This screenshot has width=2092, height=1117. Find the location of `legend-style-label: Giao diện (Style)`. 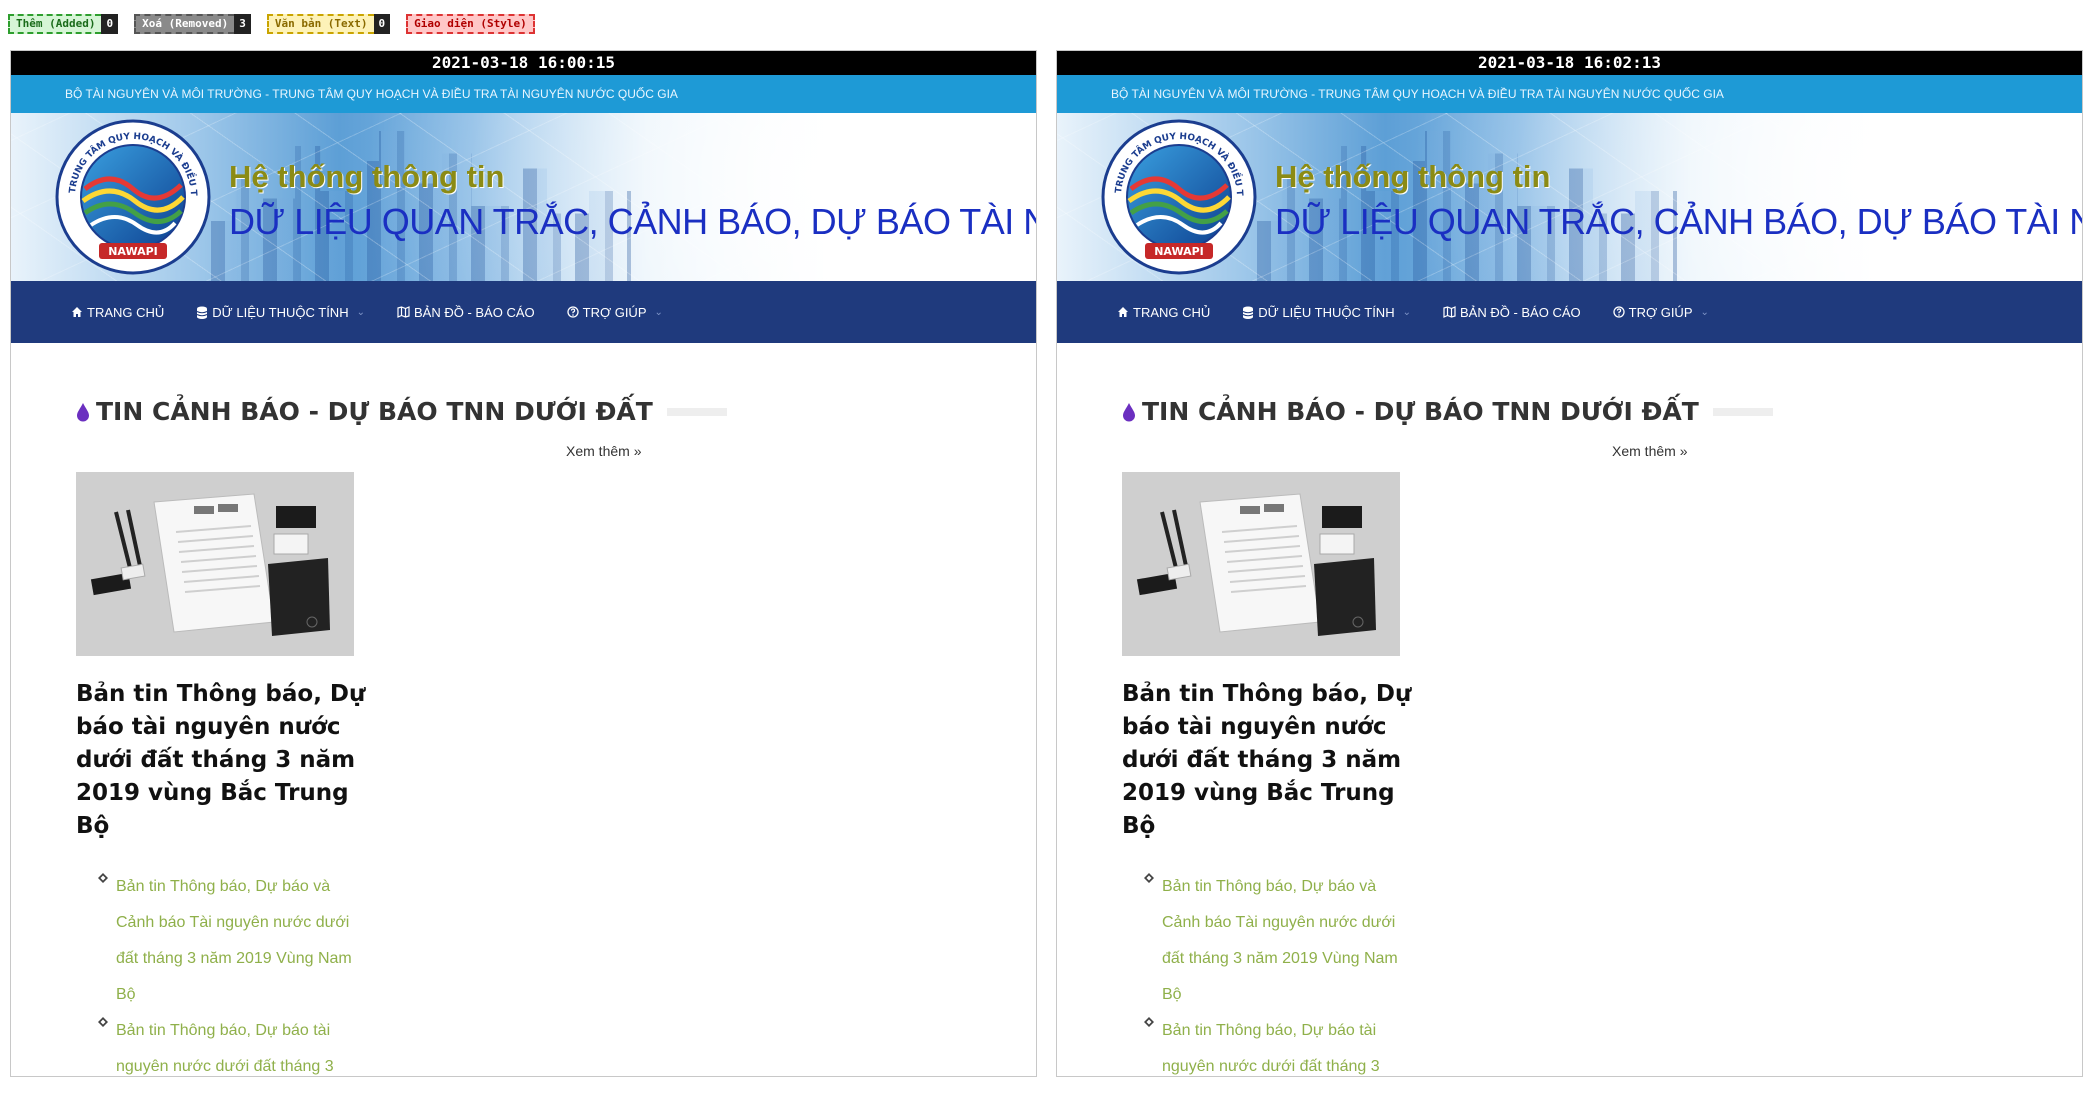

legend-style-label: Giao diện (Style) is located at coordinates (470, 24).